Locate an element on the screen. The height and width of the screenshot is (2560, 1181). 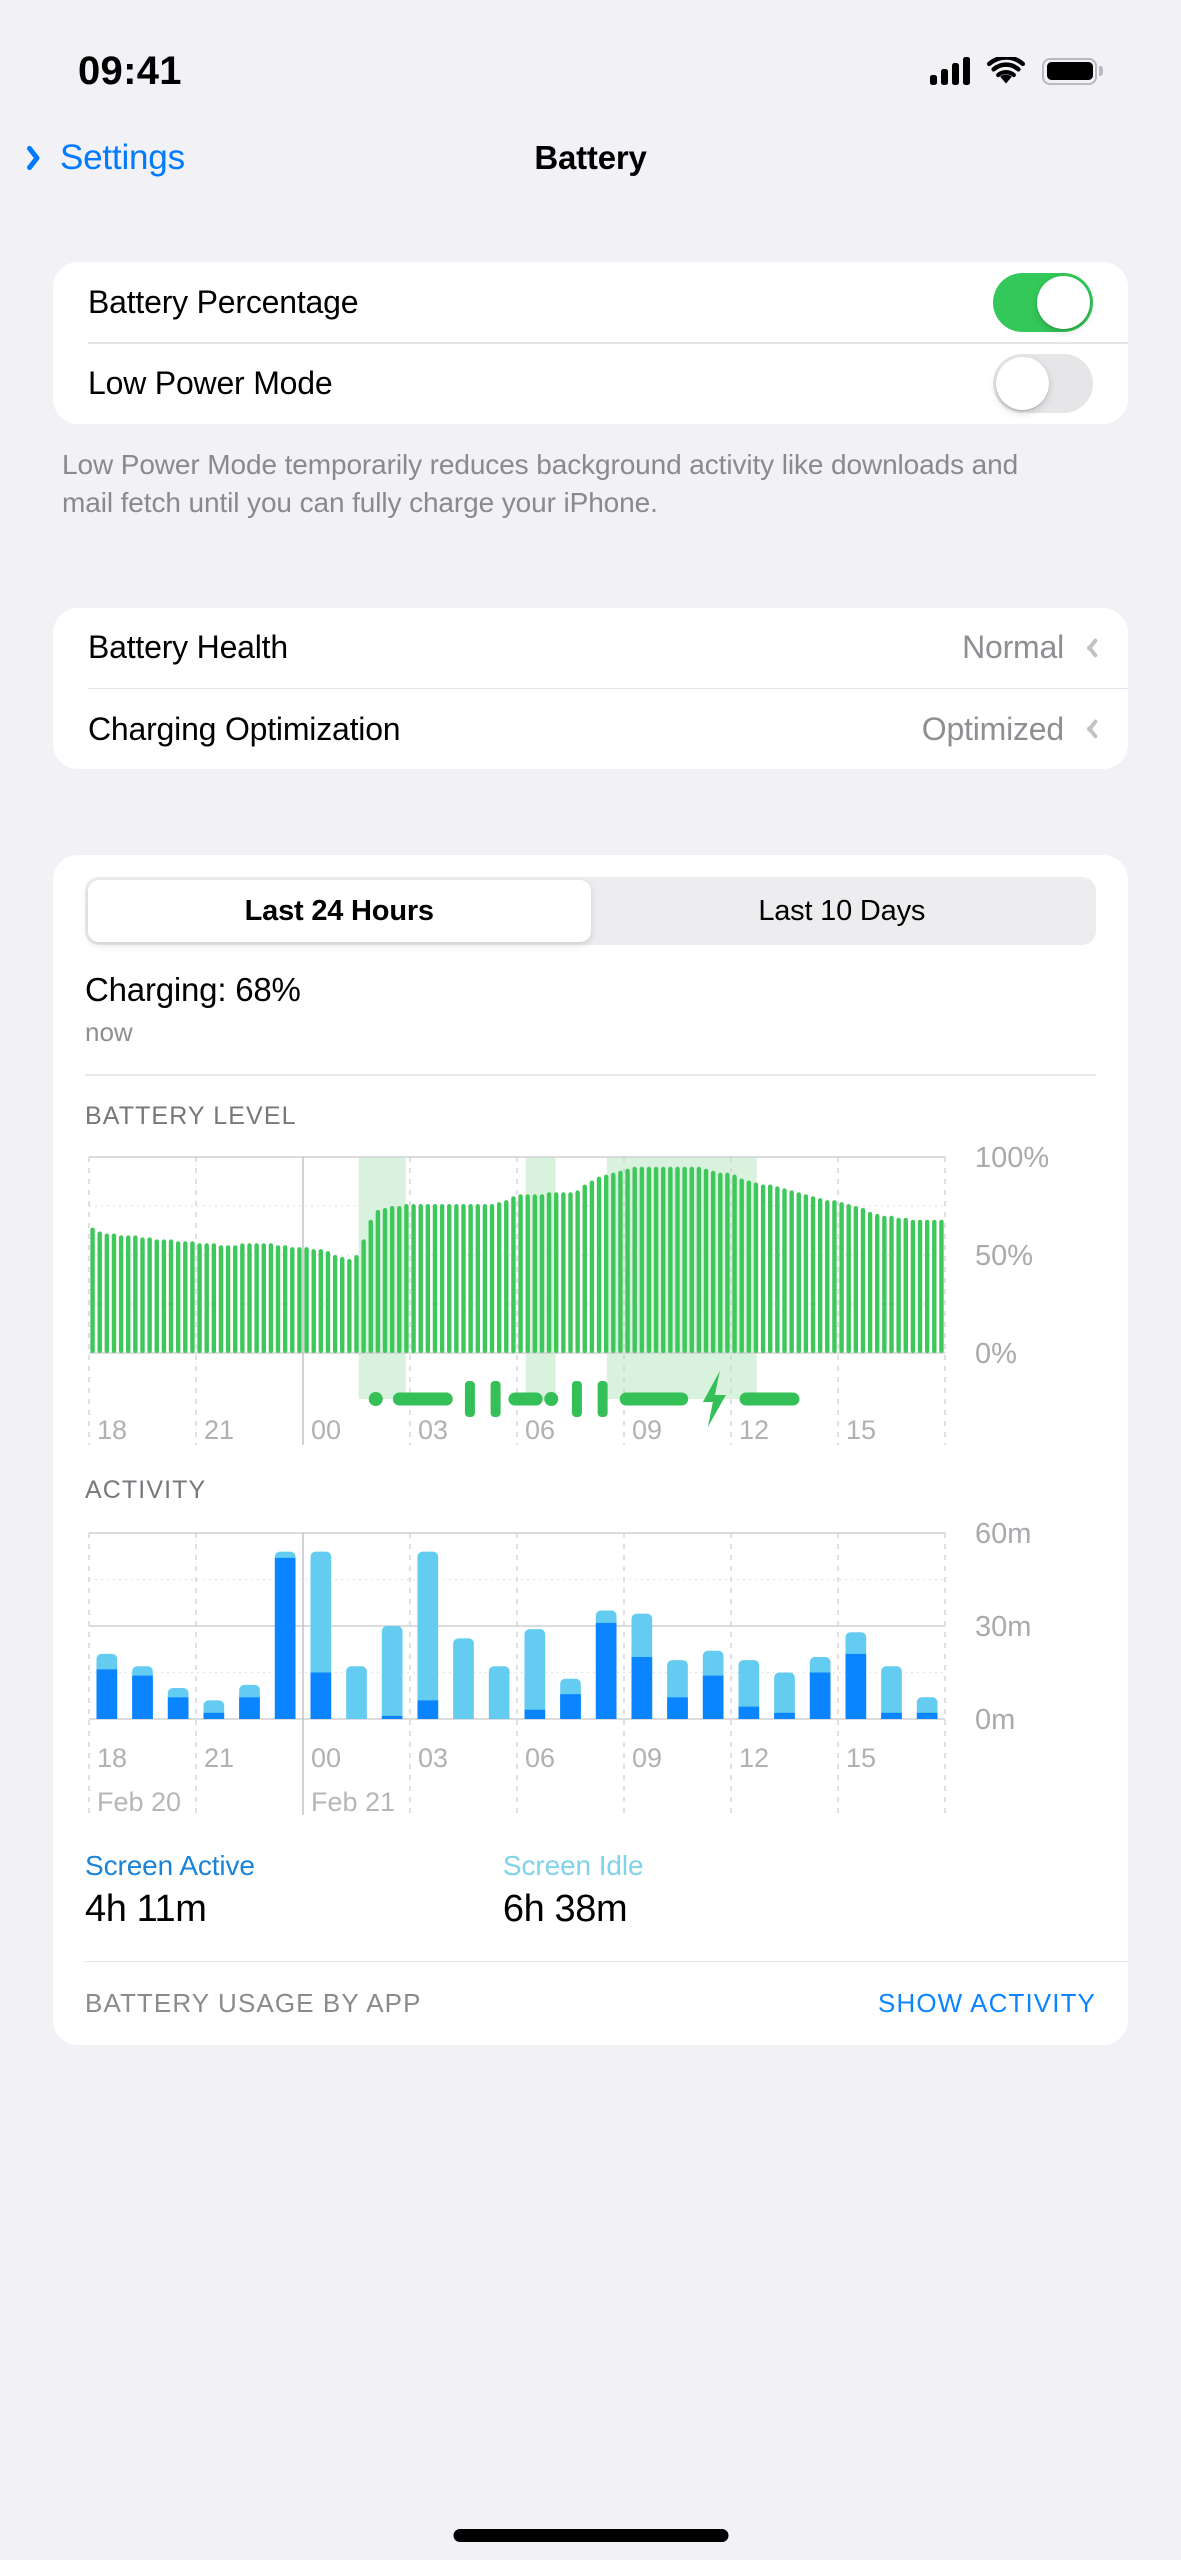
navigation-bar: Settings Battery is located at coordinates (590, 158).